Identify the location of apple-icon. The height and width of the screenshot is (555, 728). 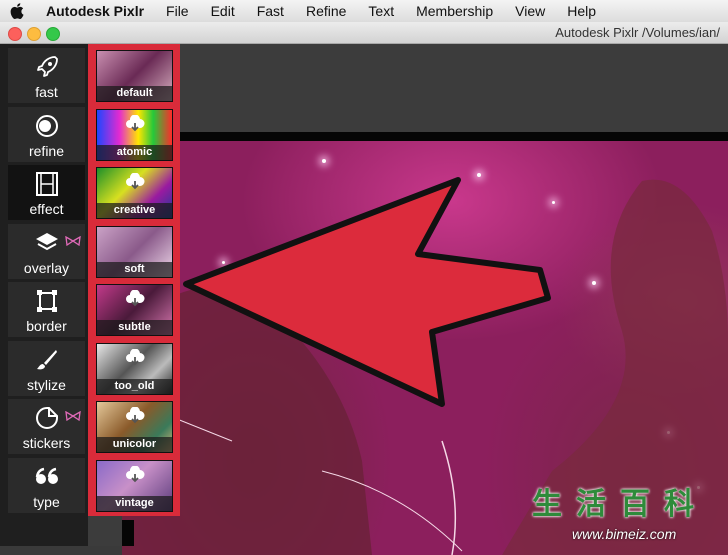
(19, 11).